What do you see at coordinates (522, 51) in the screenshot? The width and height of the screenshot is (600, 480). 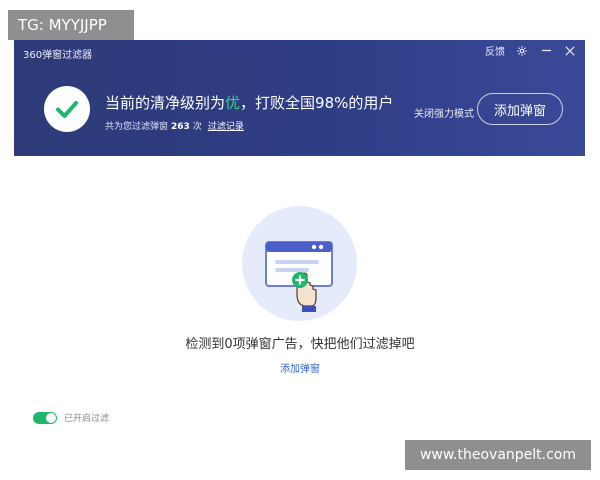 I see `gear-icon` at bounding box center [522, 51].